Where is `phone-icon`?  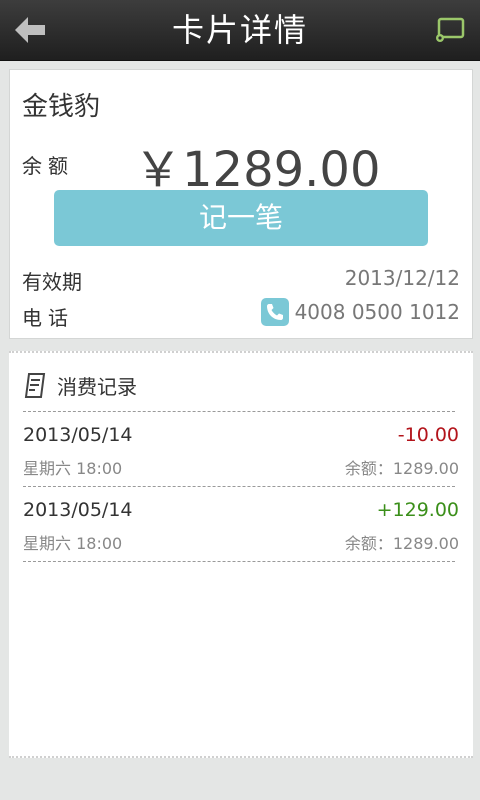
phone-icon is located at coordinates (274, 312).